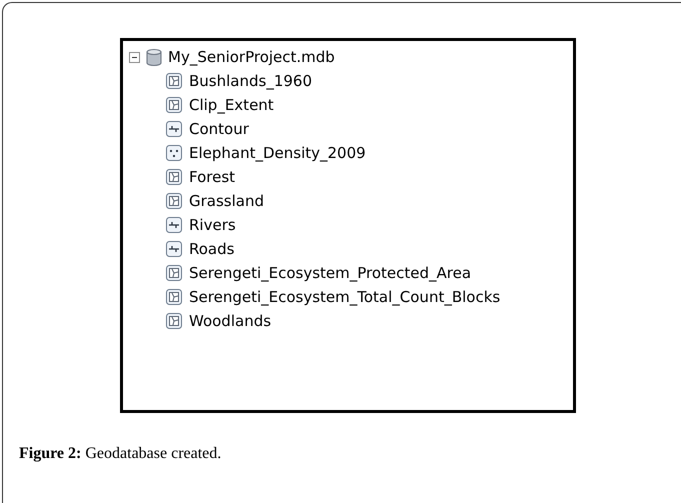 The image size is (681, 503). I want to click on layer-label: Rivers, so click(212, 225).